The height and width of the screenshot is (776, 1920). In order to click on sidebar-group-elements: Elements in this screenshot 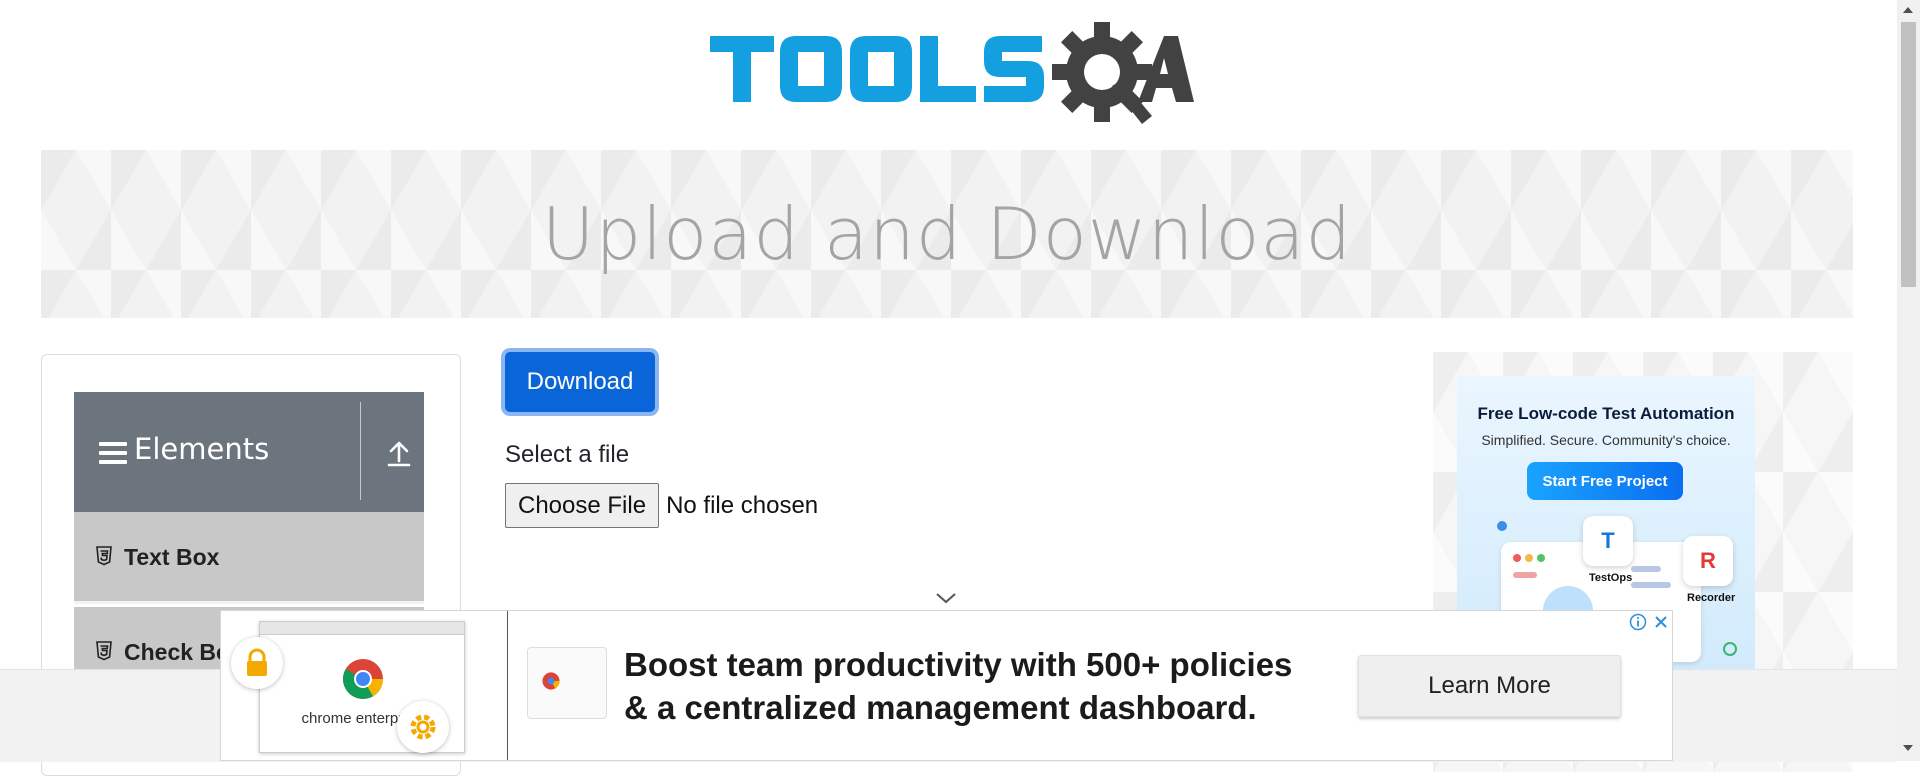, I will do `click(249, 452)`.